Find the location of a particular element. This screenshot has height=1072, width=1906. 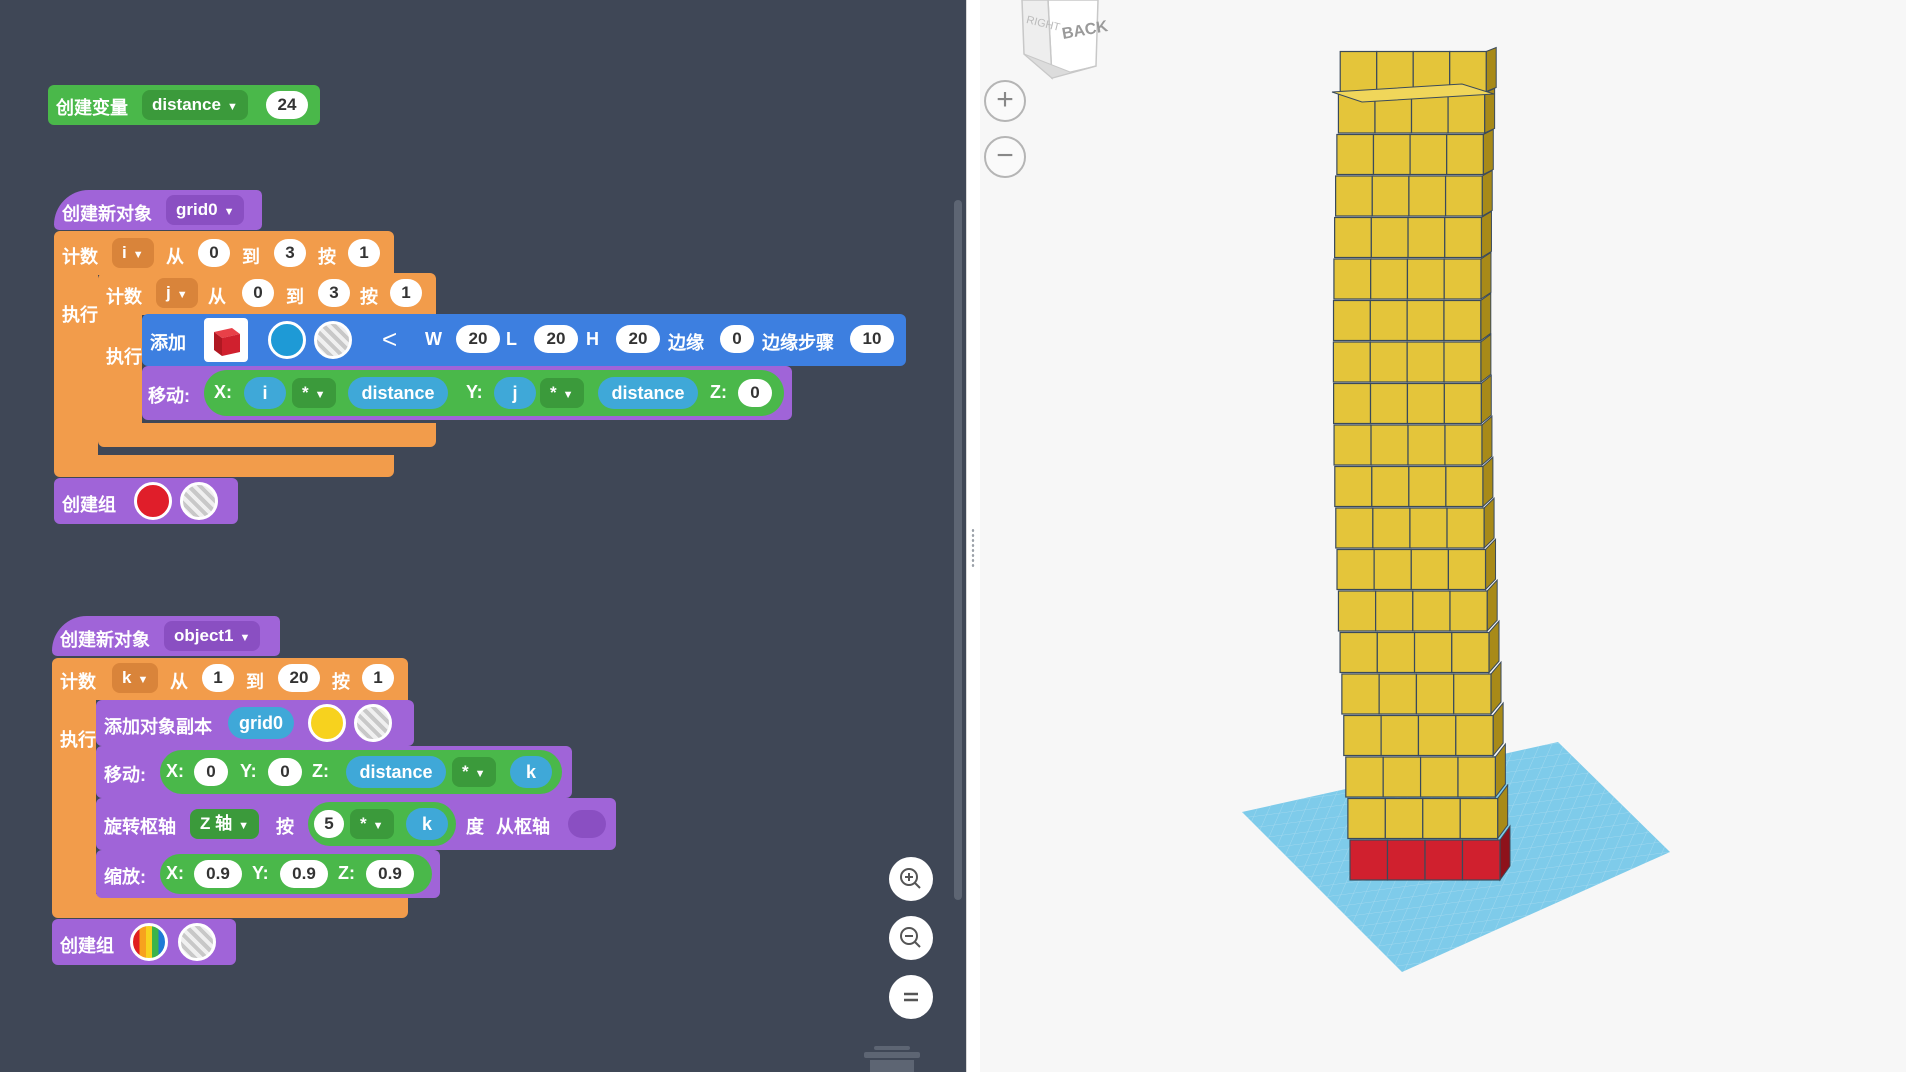

x-input: 0 is located at coordinates (211, 772).